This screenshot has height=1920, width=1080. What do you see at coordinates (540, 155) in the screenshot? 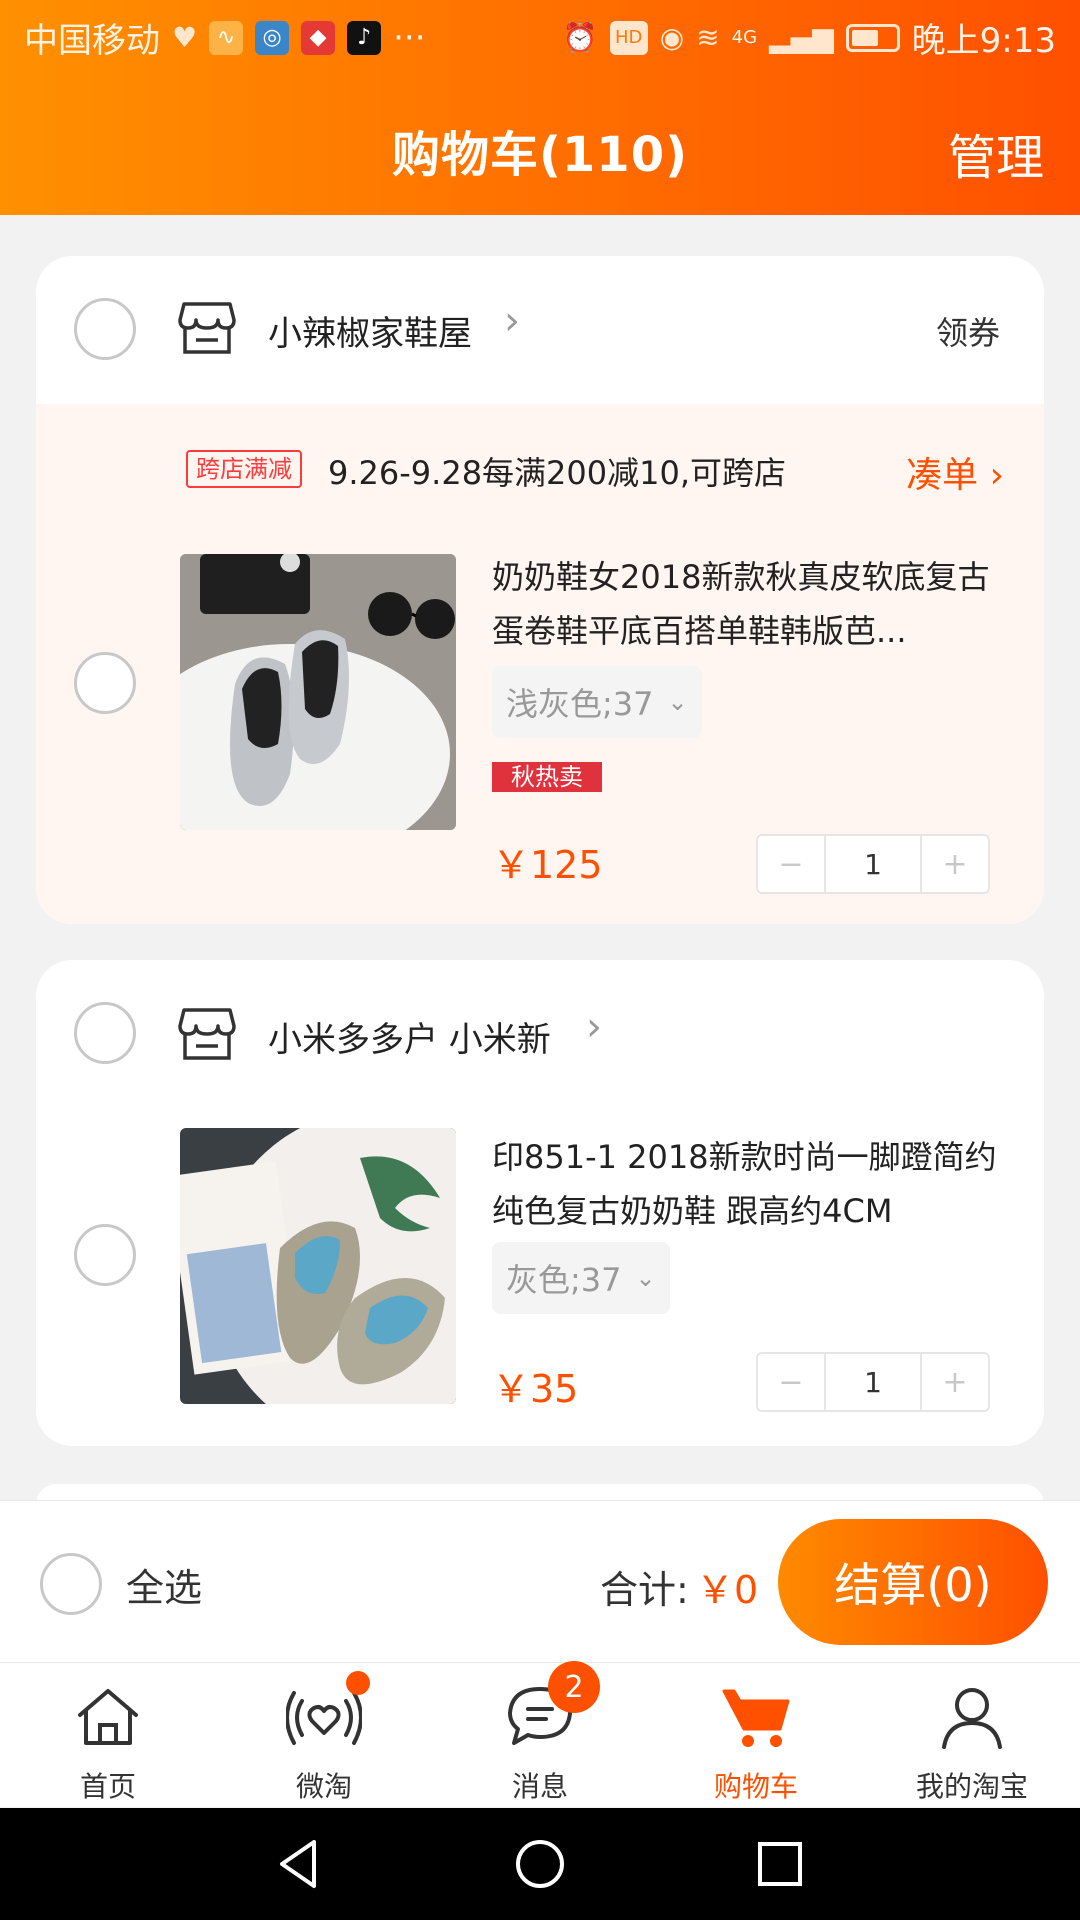
I see `page-title: 购物车(110)` at bounding box center [540, 155].